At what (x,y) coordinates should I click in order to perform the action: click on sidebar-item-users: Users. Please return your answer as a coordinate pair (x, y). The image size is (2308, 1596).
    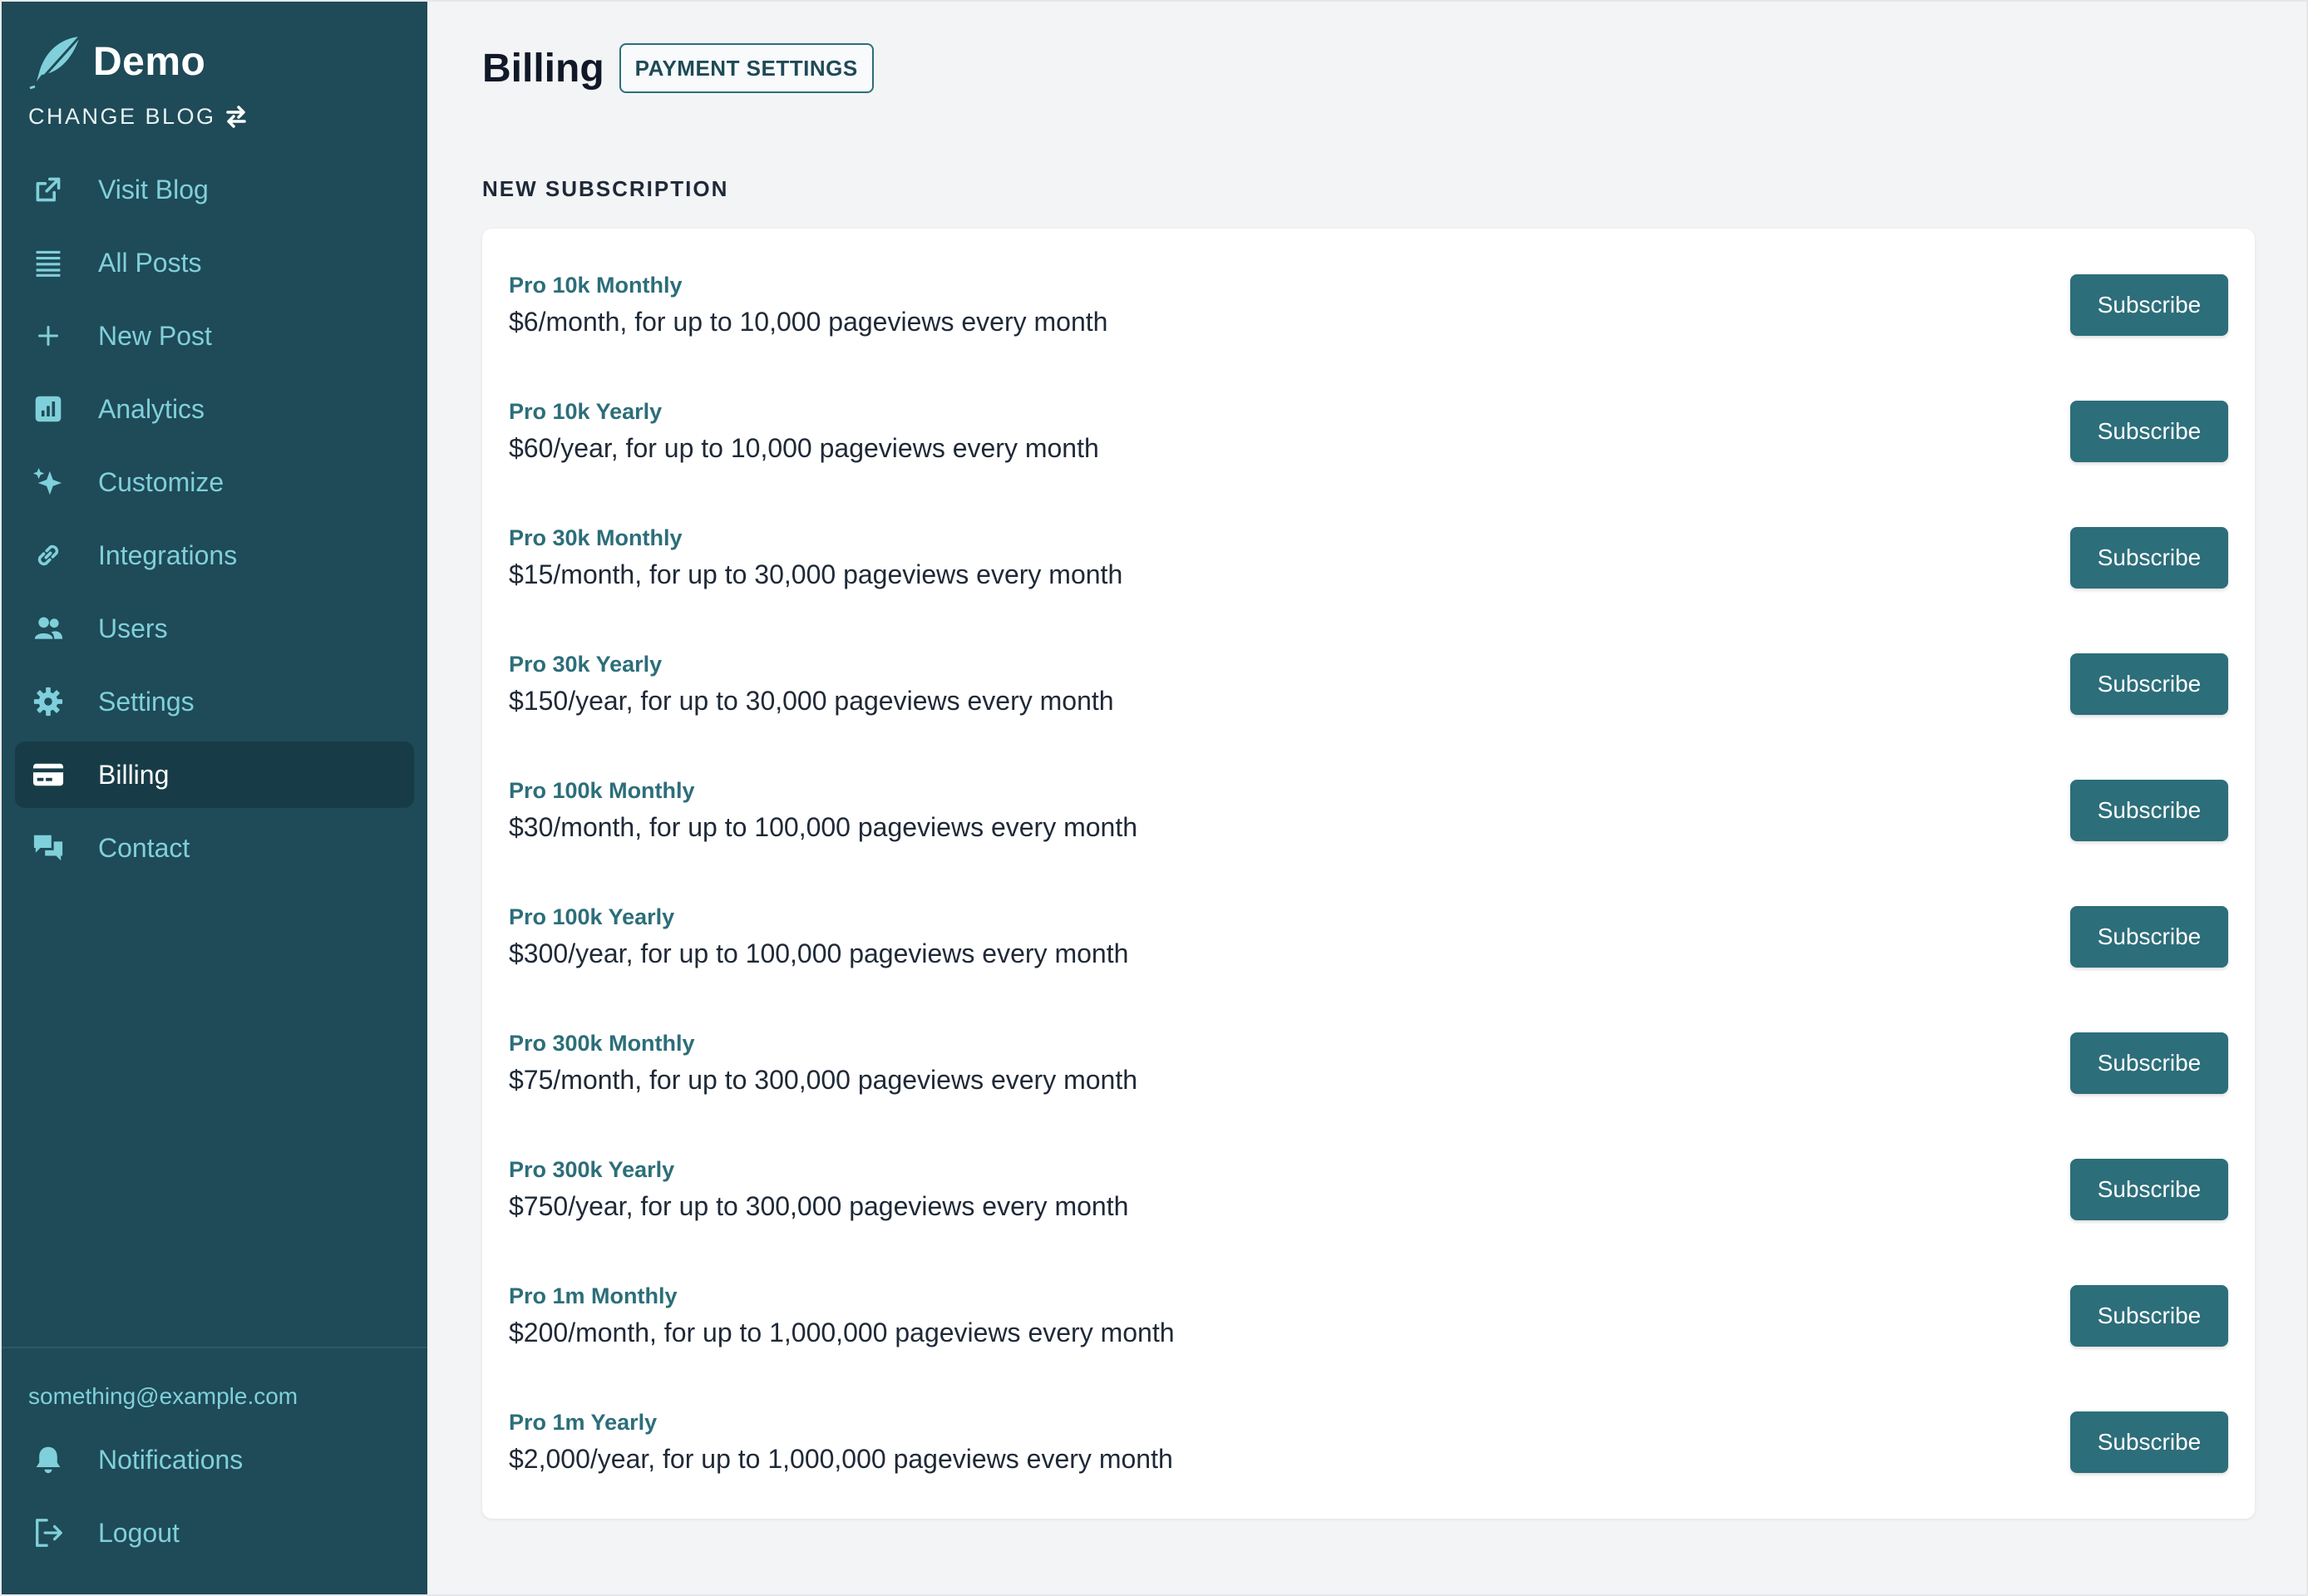
    Looking at the image, I should click on (214, 628).